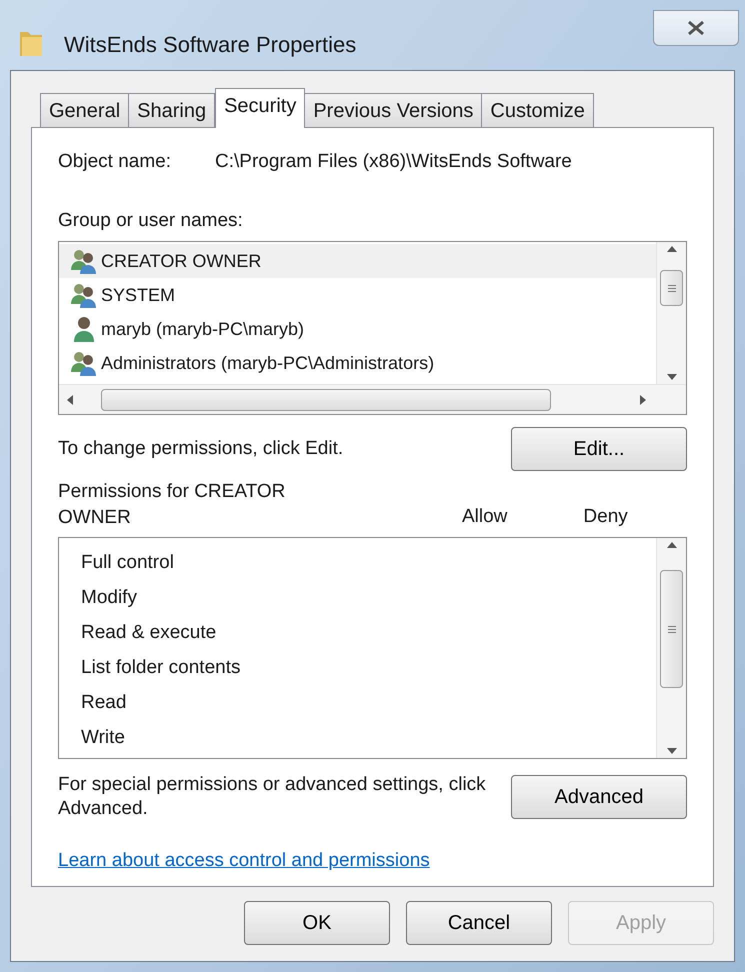 The image size is (745, 972). What do you see at coordinates (357, 363) in the screenshot?
I see `group-list-item: Administrators (maryb-PC\Administrators)` at bounding box center [357, 363].